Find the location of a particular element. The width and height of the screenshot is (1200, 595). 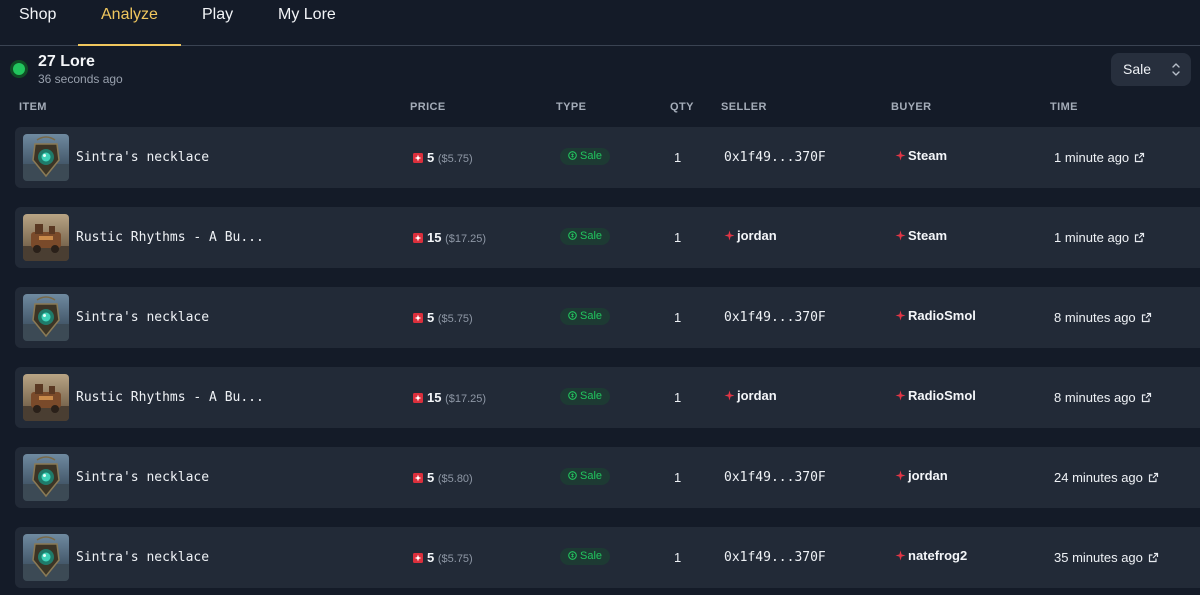

tab-play: Play is located at coordinates (217, 22).